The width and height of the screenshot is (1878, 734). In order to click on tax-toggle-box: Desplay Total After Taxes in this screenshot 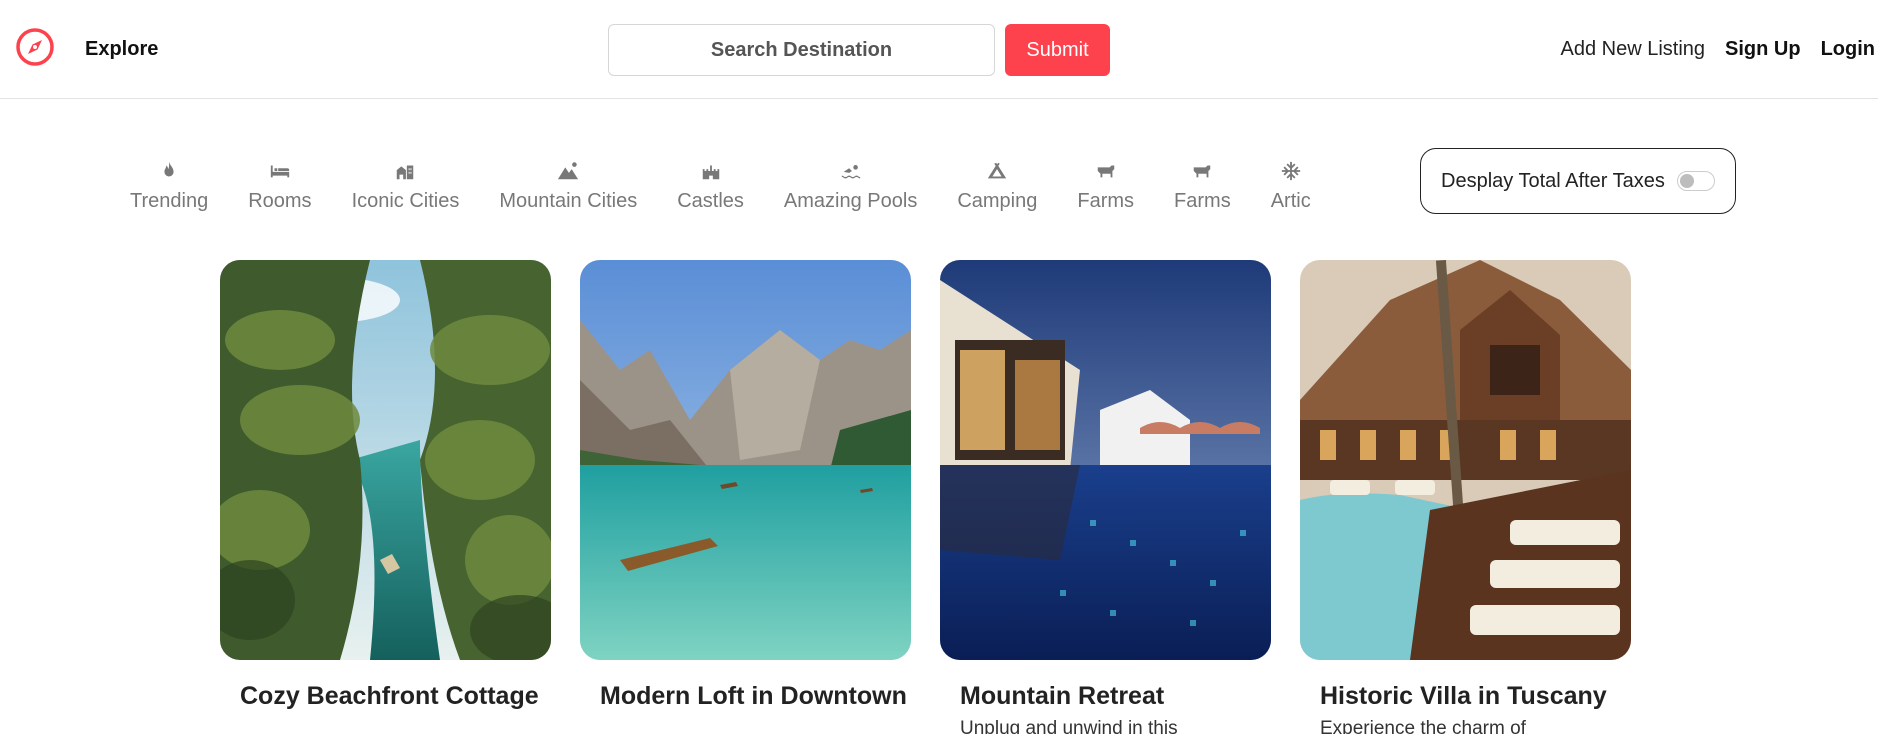, I will do `click(1578, 181)`.